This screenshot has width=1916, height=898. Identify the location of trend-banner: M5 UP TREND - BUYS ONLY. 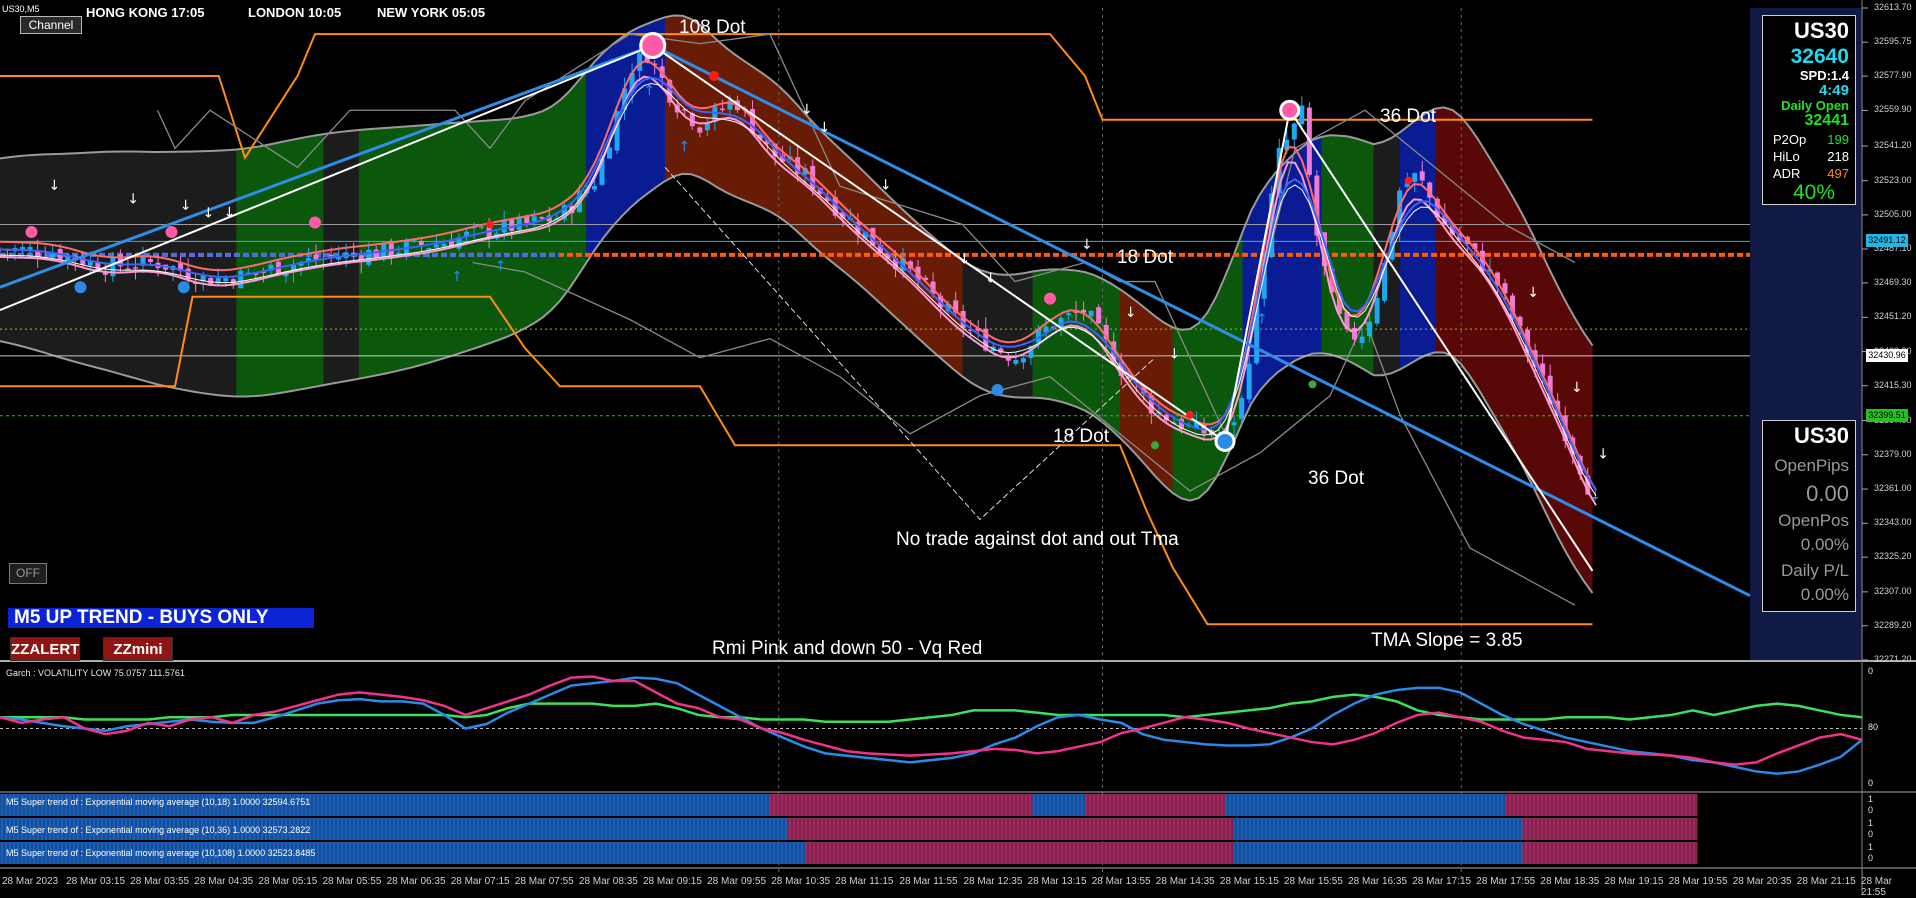
(161, 618).